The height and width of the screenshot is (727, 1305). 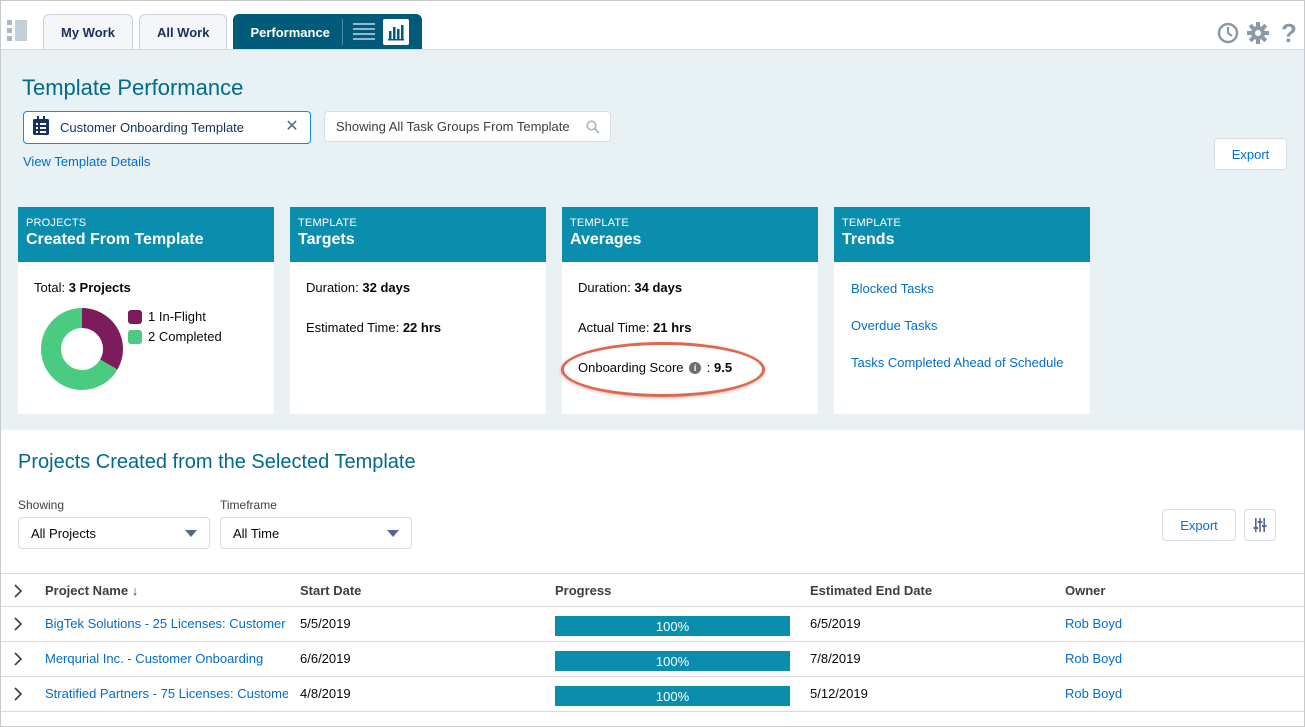 What do you see at coordinates (395, 32) in the screenshot?
I see `chart-view-icon` at bounding box center [395, 32].